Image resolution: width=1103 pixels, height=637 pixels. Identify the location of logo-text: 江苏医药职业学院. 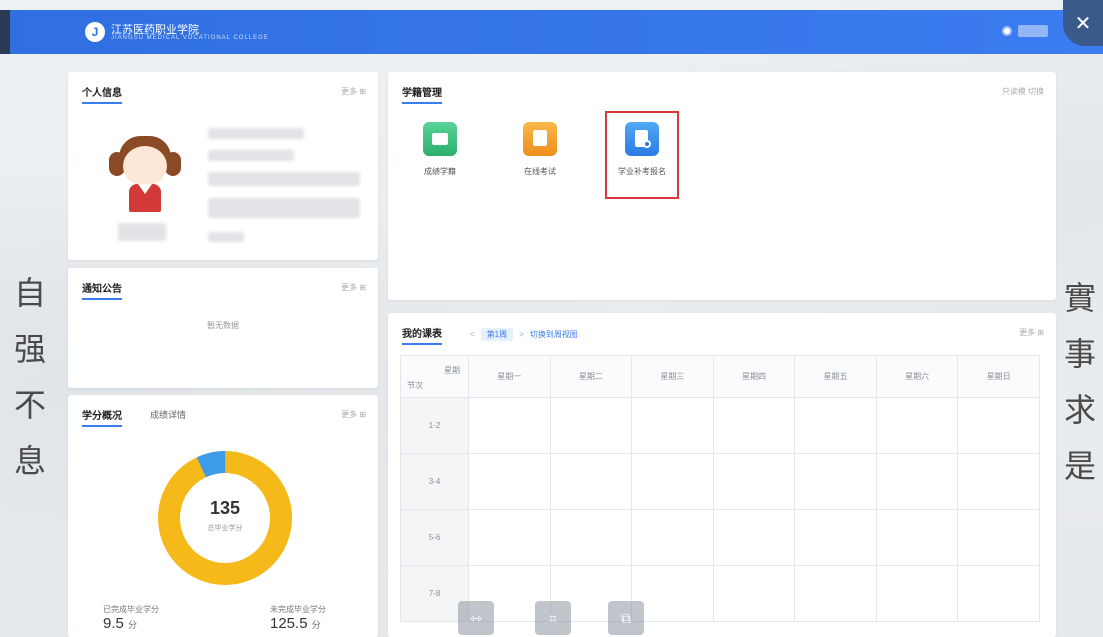
(155, 29).